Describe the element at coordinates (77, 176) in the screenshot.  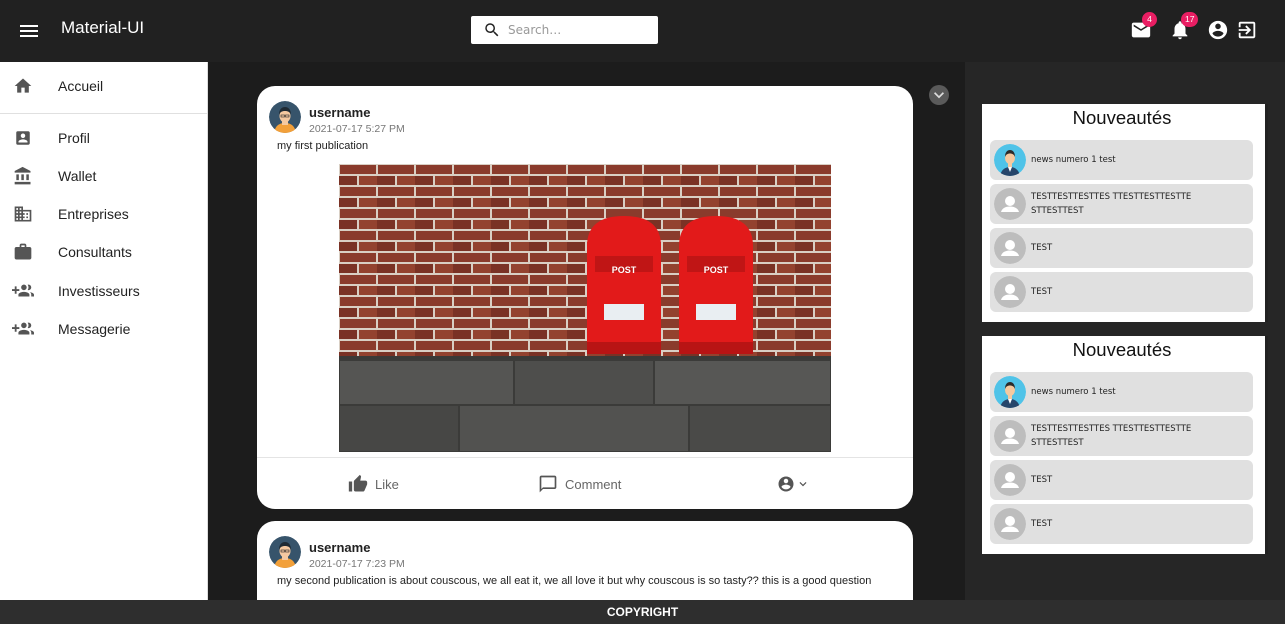
I see `sidebar-item-label: Wallet` at that location.